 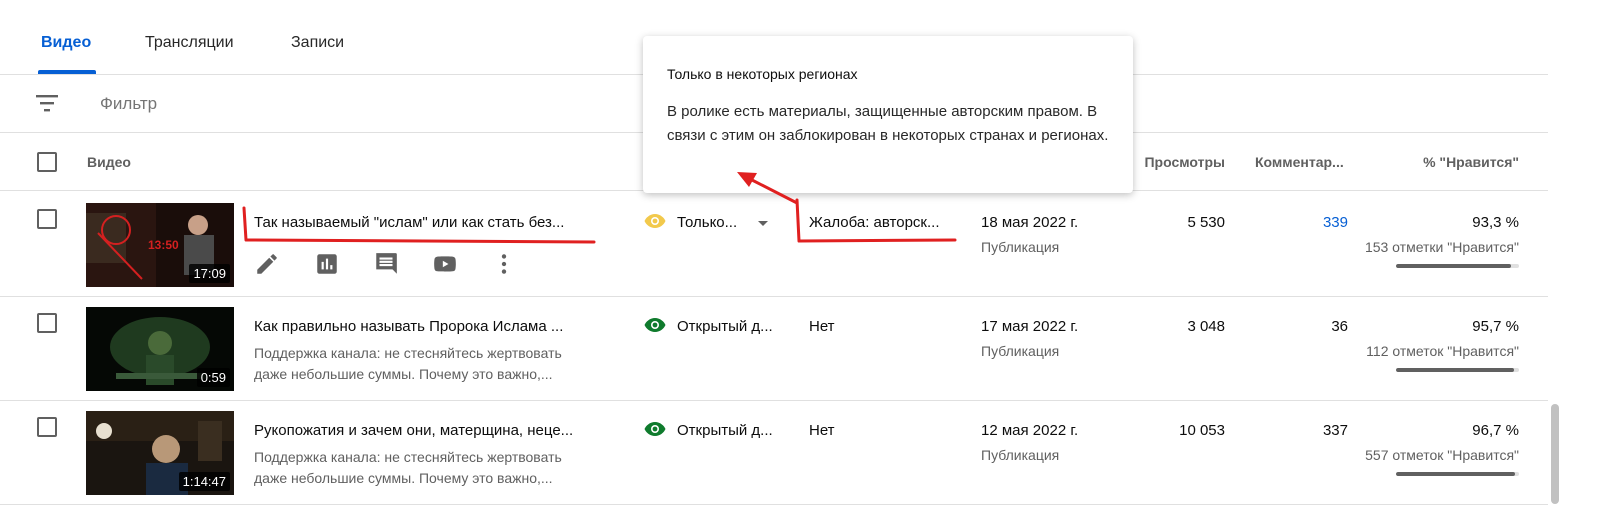 What do you see at coordinates (1339, 326) in the screenshot?
I see `comments-count: 36` at bounding box center [1339, 326].